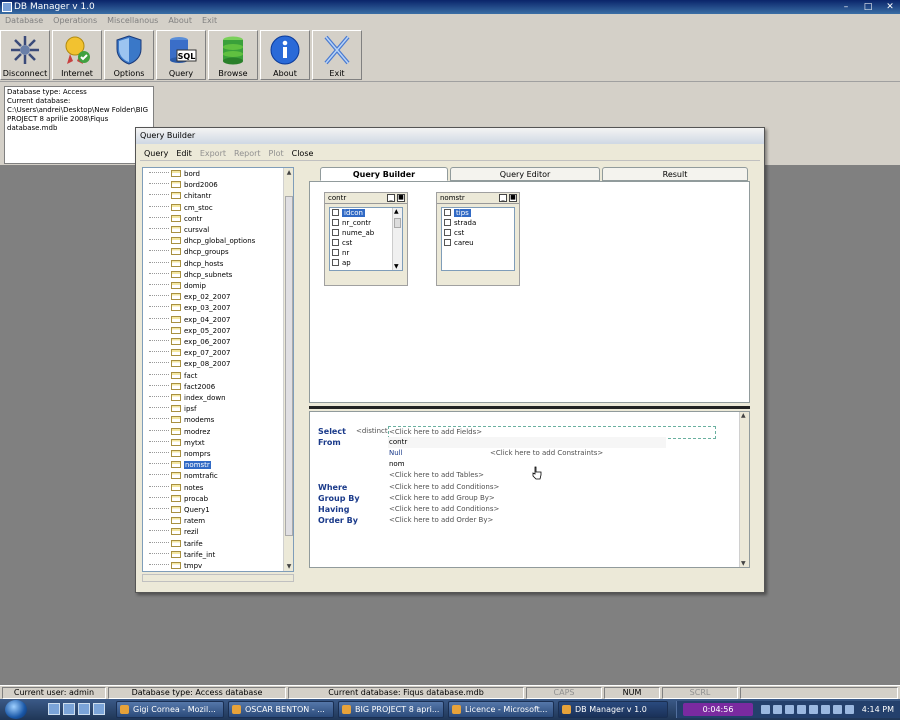 The width and height of the screenshot is (900, 720). Describe the element at coordinates (69, 709) in the screenshot. I see `switch-windows-icon` at that location.